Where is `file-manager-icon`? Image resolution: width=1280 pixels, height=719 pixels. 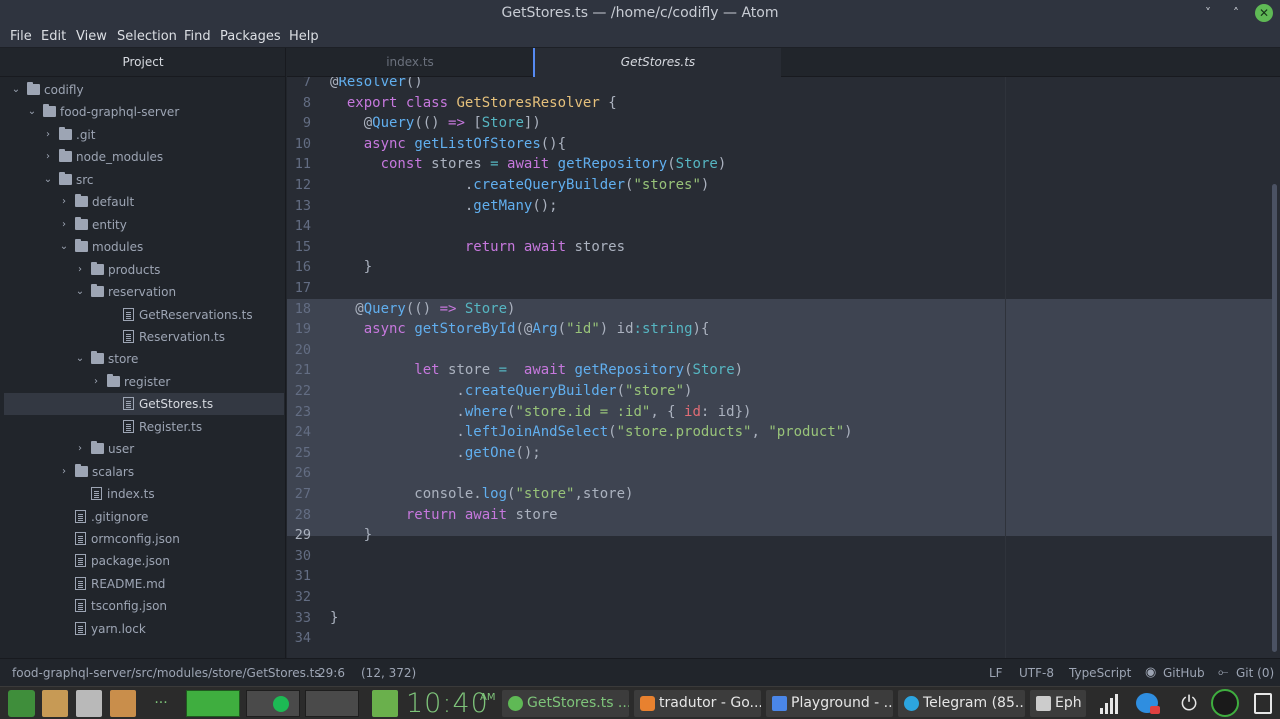
file-manager-icon is located at coordinates (89, 703).